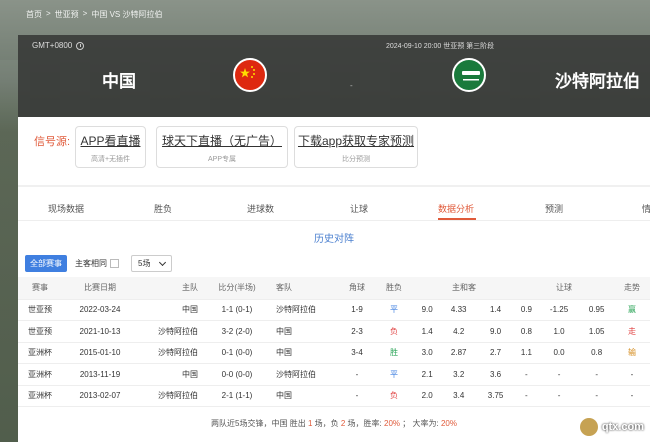 The width and height of the screenshot is (650, 442). What do you see at coordinates (144, 263) in the screenshot?
I see `match-count-value: 5场` at bounding box center [144, 263].